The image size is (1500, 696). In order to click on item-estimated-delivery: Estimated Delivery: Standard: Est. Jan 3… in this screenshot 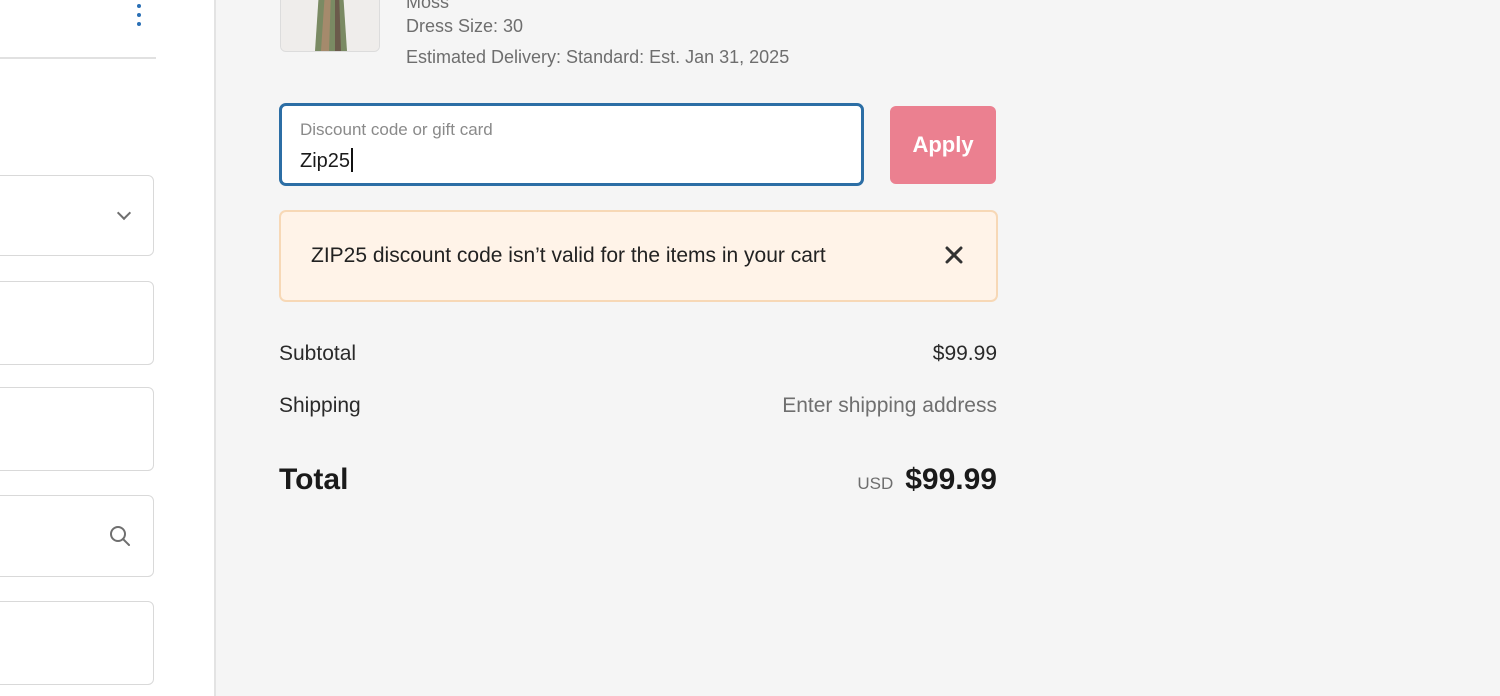, I will do `click(598, 57)`.